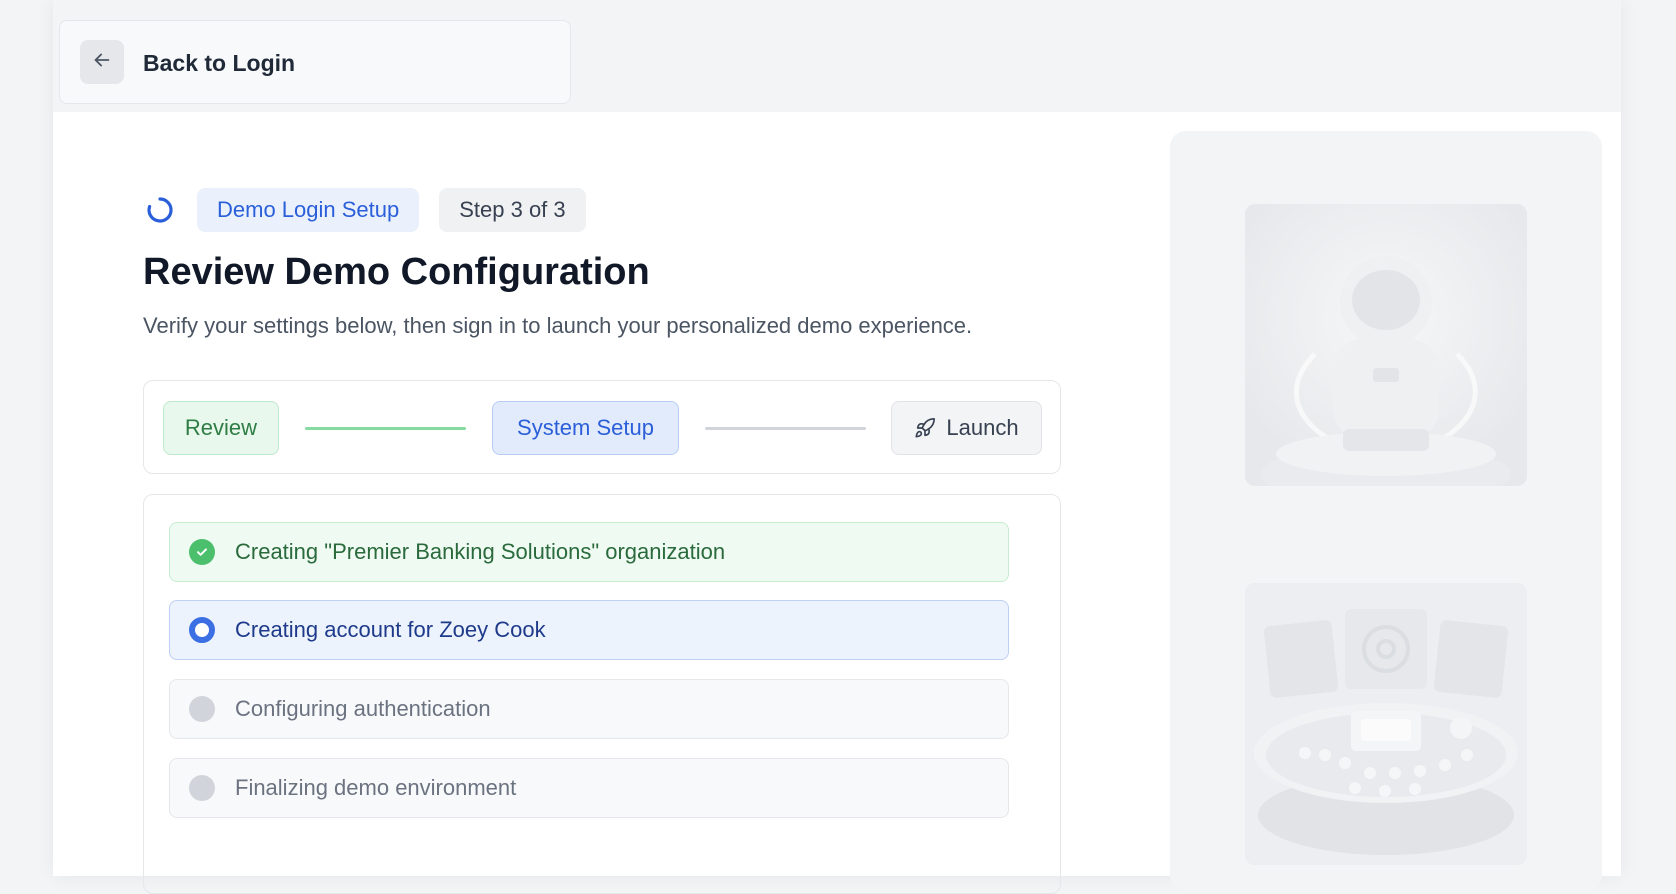 Image resolution: width=1676 pixels, height=894 pixels. I want to click on control-console-illustration, so click(1386, 724).